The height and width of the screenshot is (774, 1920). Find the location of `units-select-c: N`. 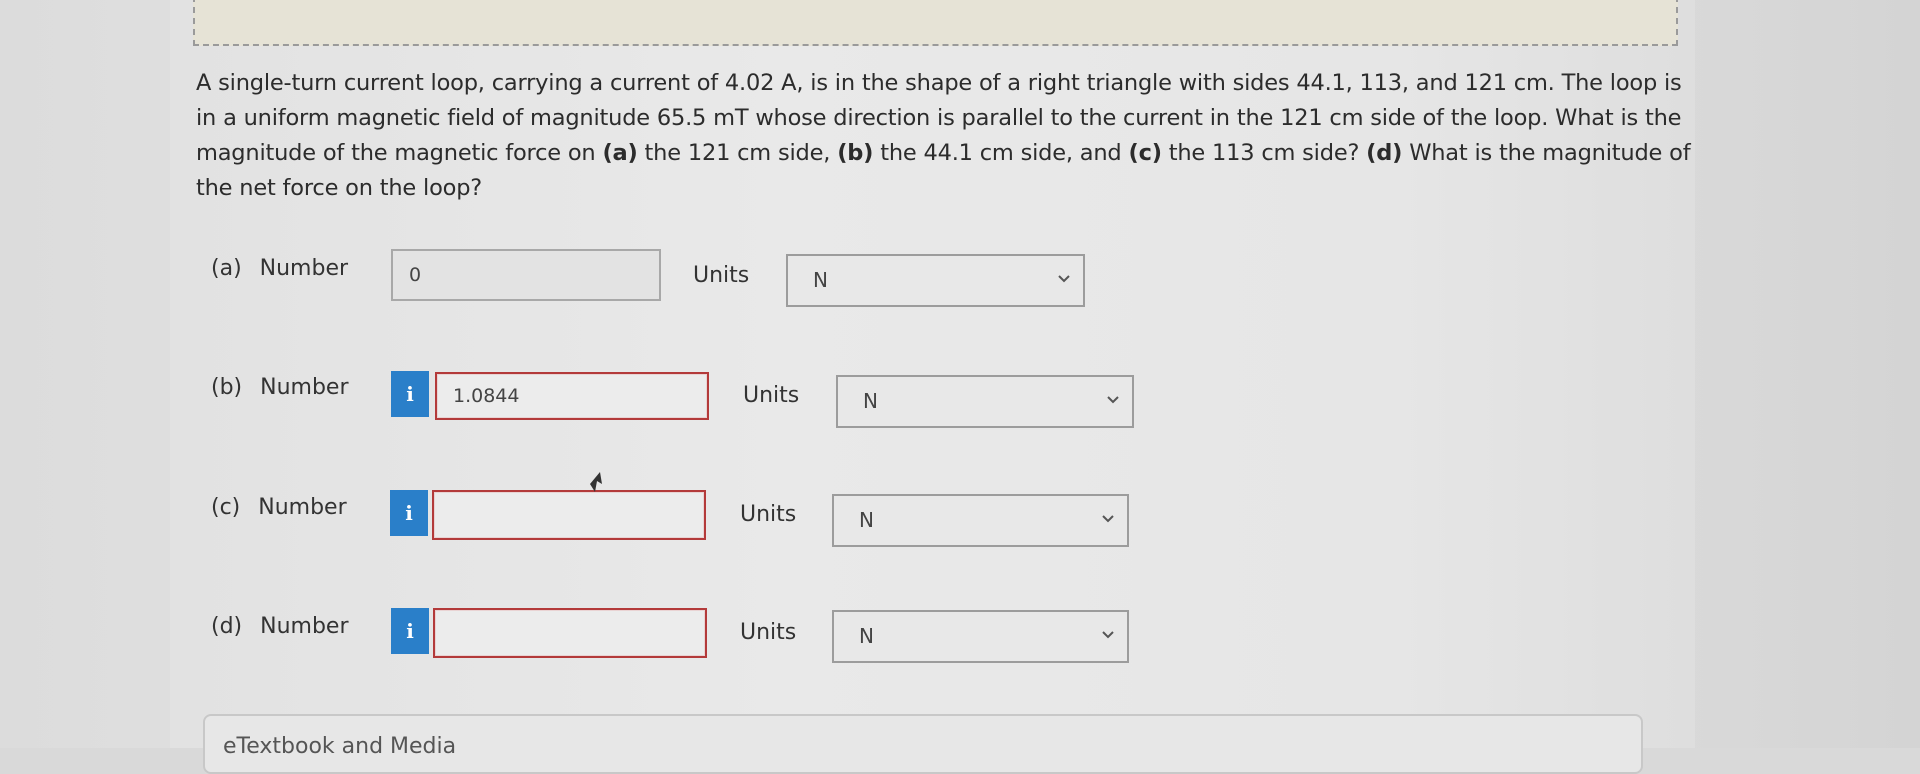

units-select-c: N is located at coordinates (980, 520).